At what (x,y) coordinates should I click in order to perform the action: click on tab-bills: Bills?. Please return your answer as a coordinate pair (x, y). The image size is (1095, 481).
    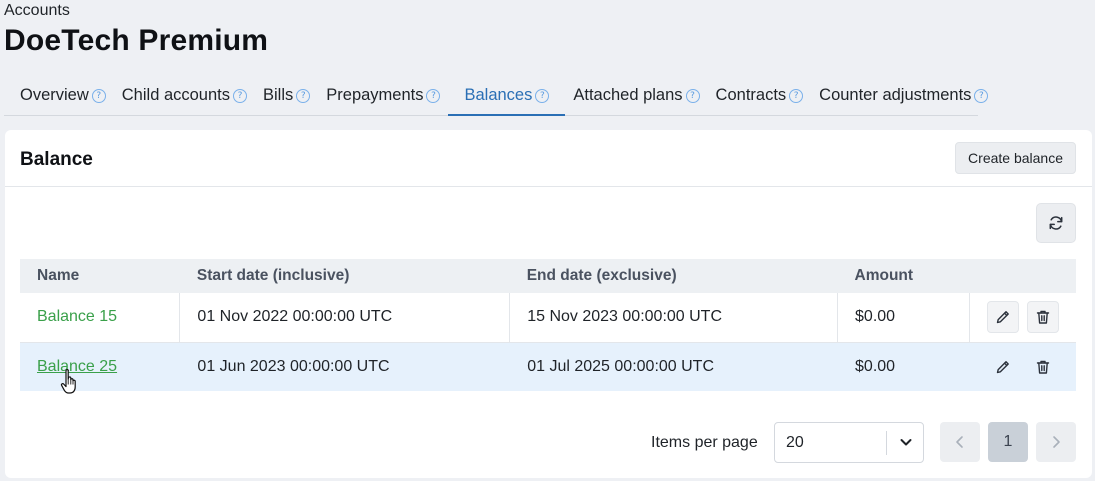
    Looking at the image, I should click on (286, 100).